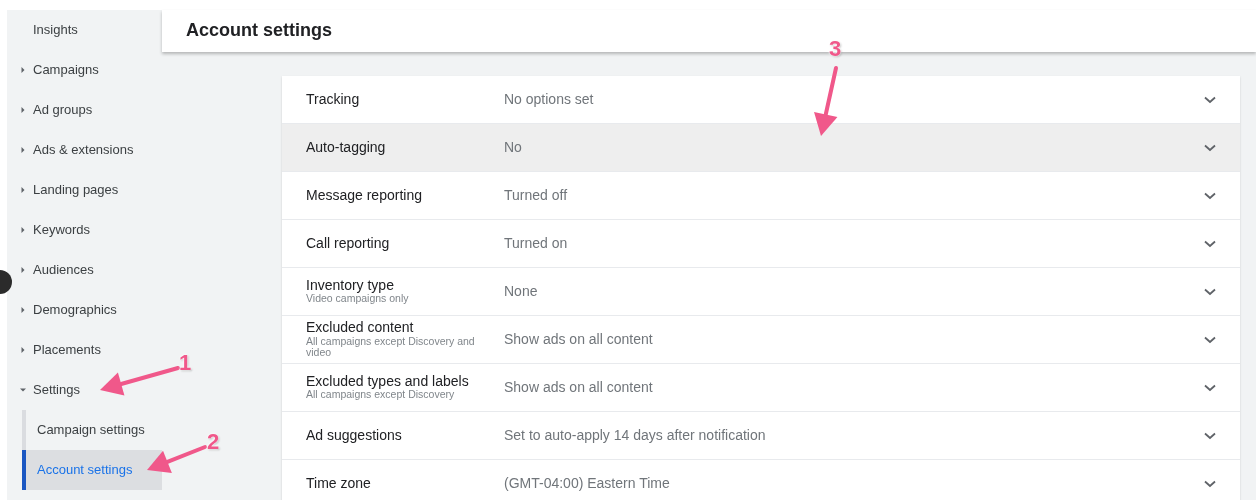  Describe the element at coordinates (259, 31) in the screenshot. I see `page-title: Account settings` at that location.